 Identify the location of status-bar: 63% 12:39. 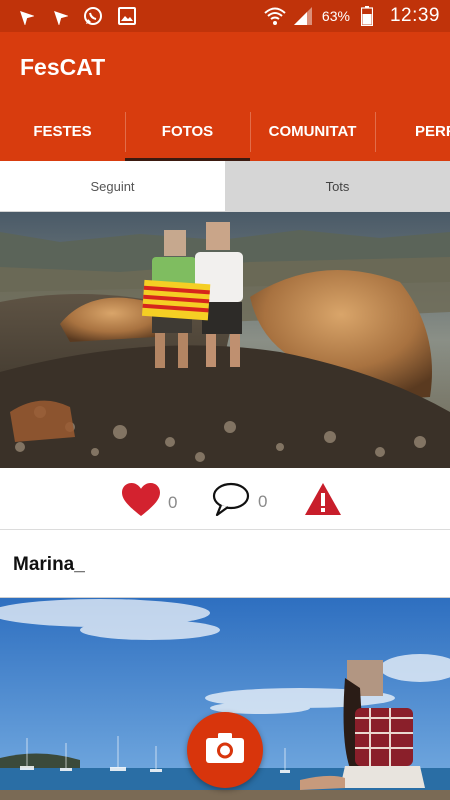
(225, 16).